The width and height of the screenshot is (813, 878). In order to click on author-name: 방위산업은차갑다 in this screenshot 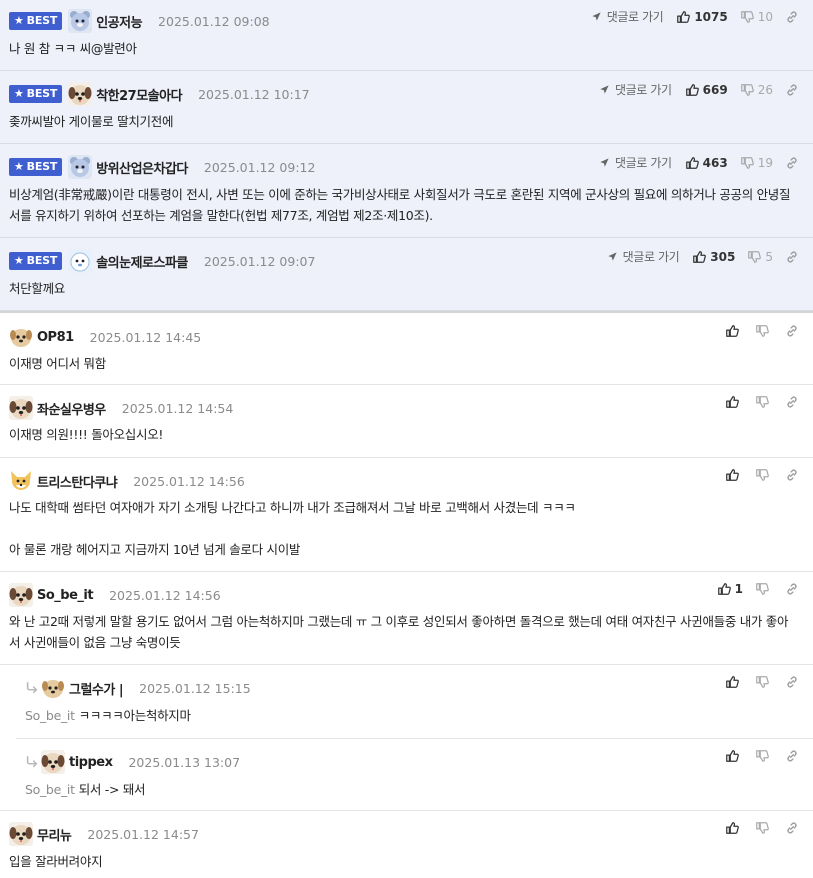, I will do `click(142, 167)`.